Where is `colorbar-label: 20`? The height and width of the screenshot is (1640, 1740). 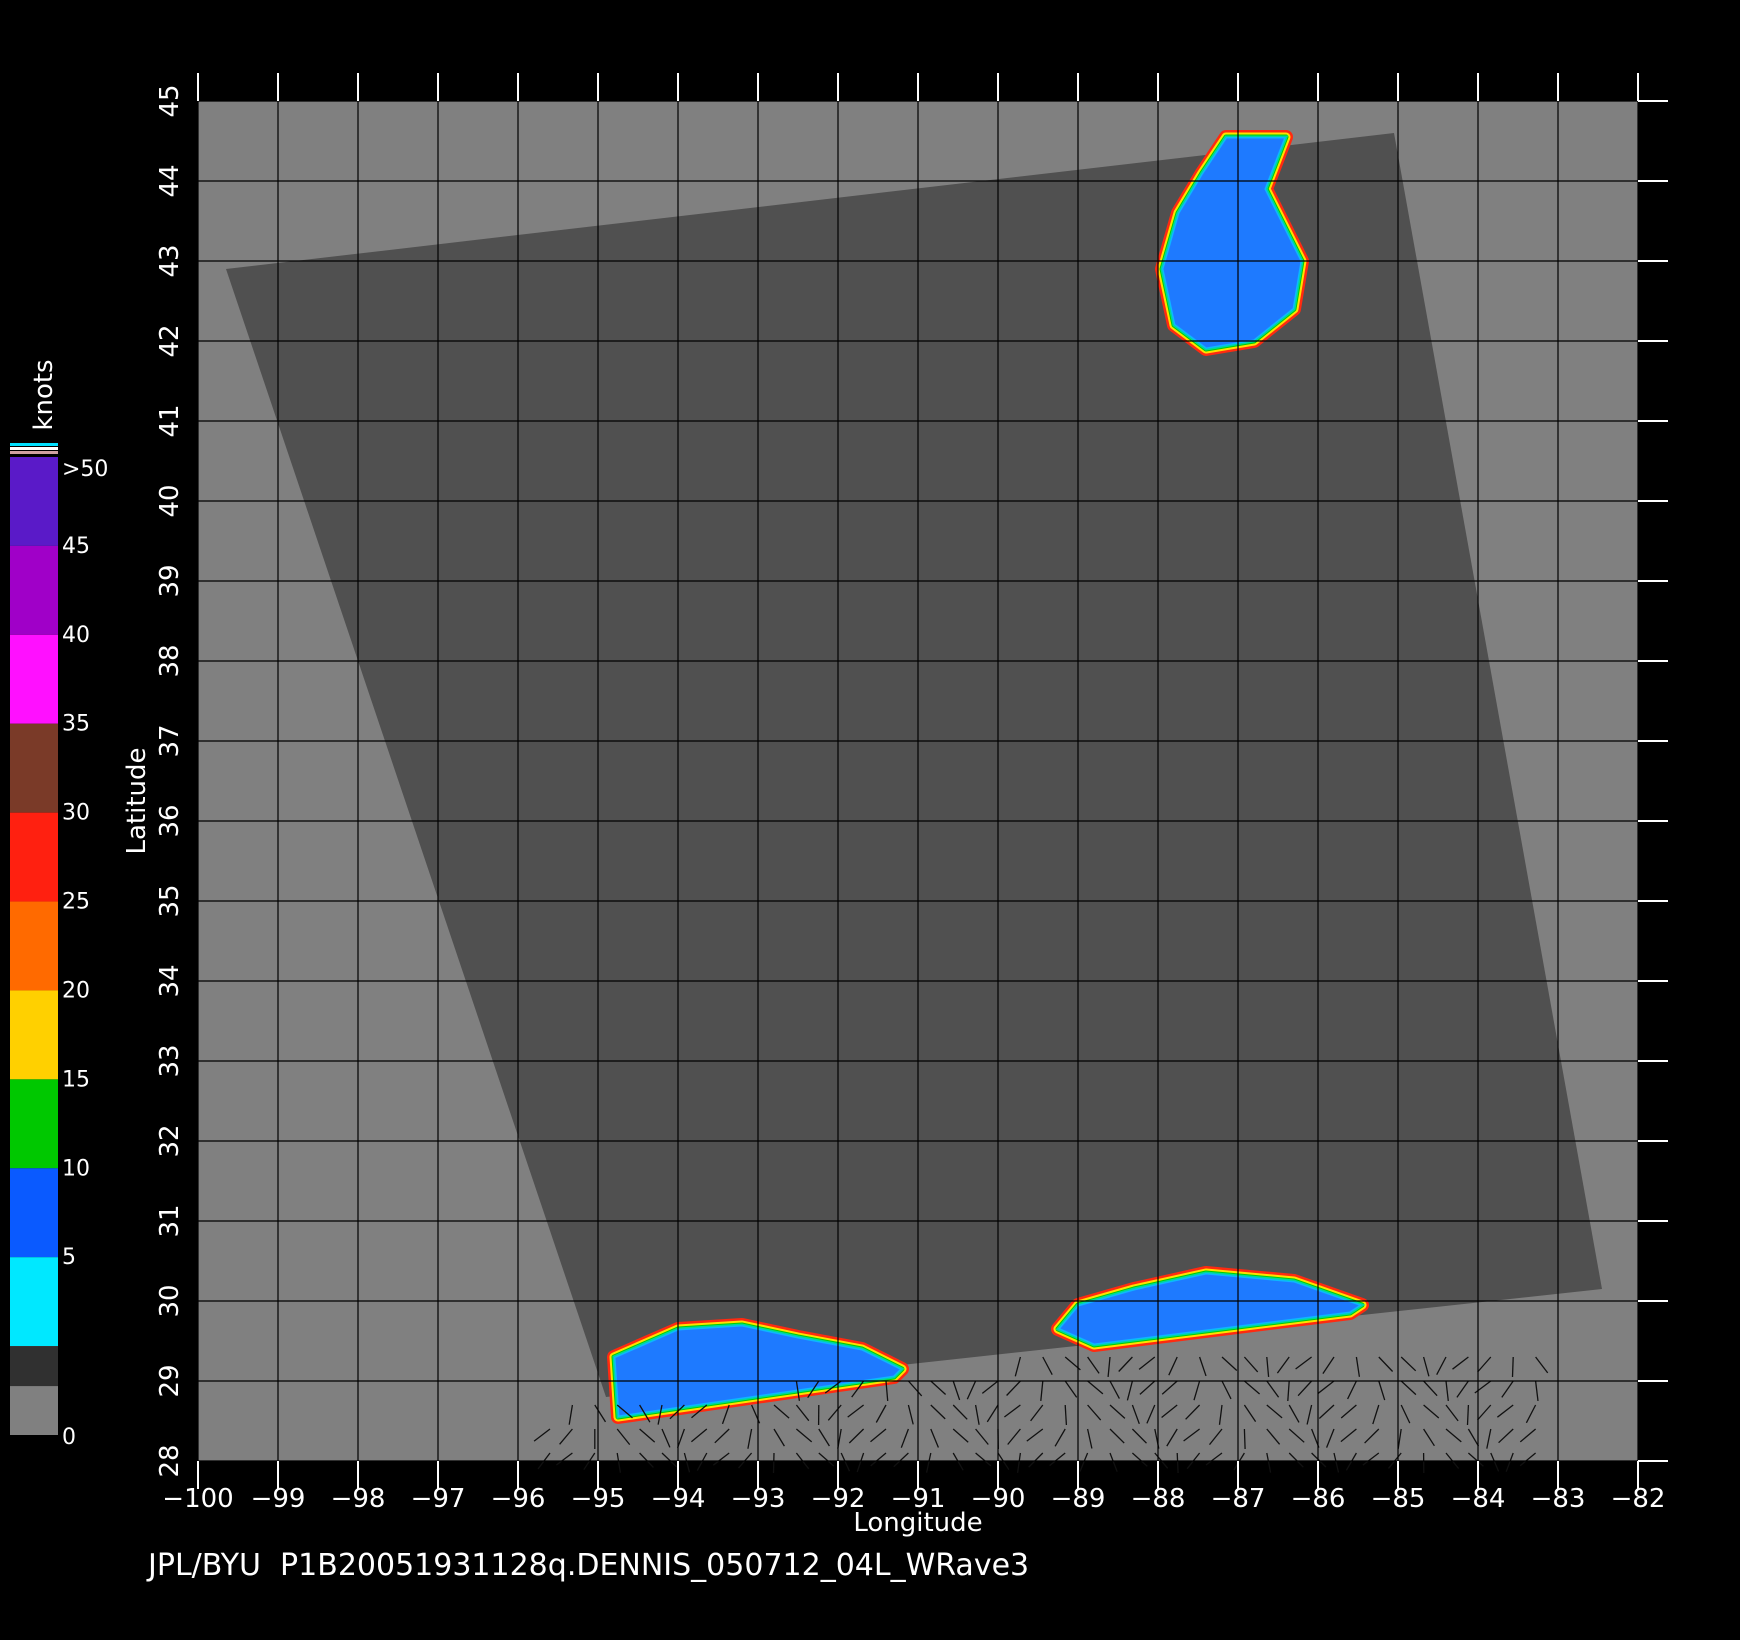 colorbar-label: 20 is located at coordinates (76, 990).